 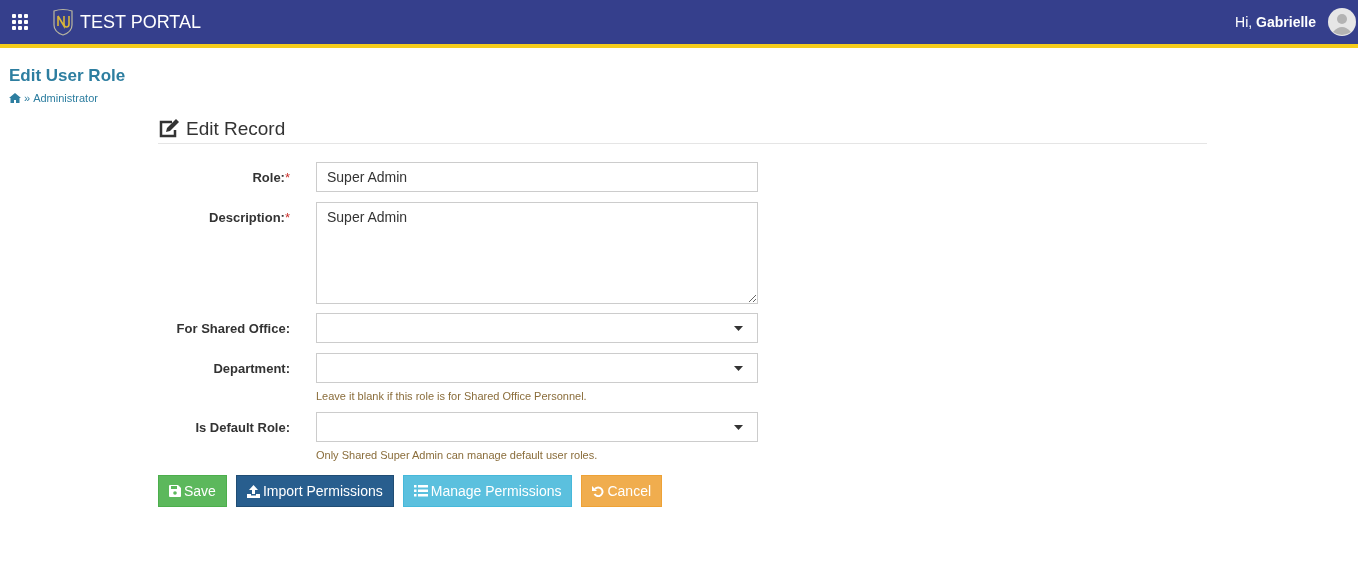 What do you see at coordinates (192, 491) in the screenshot?
I see `save-button: Save` at bounding box center [192, 491].